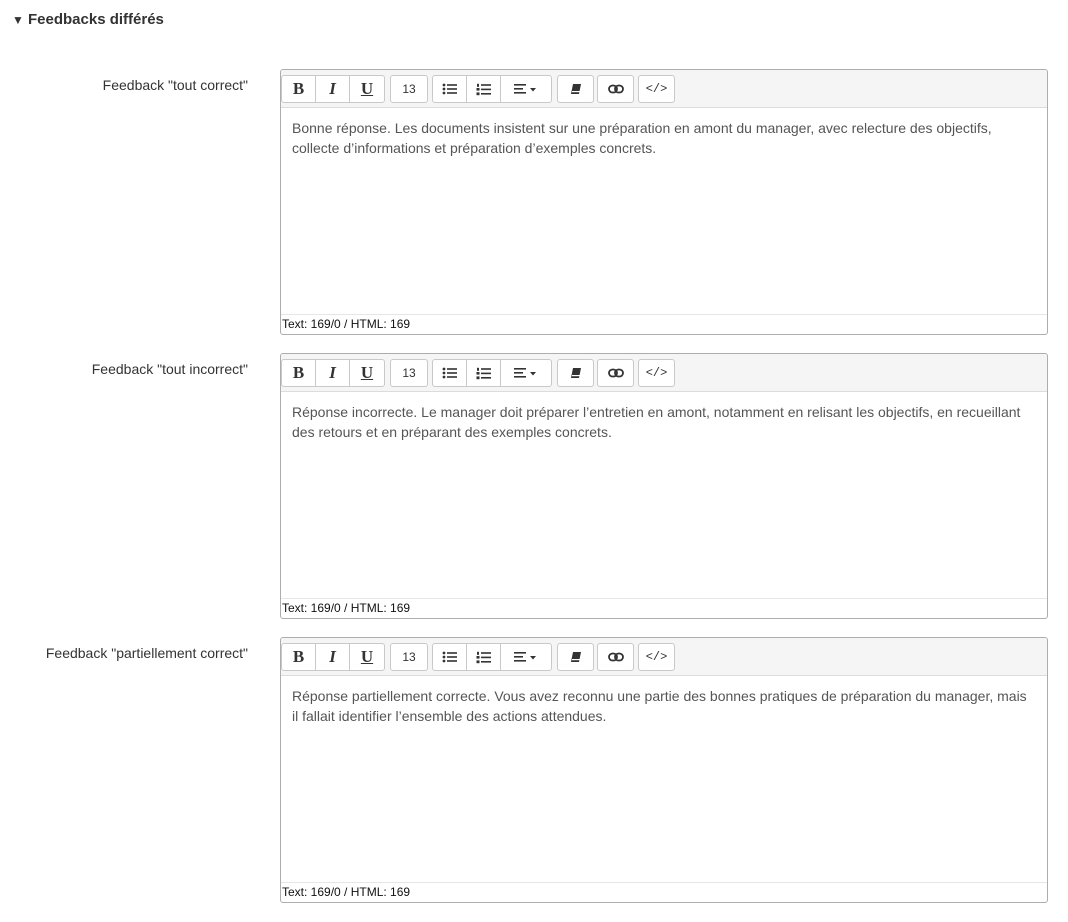 This screenshot has height=922, width=1068. I want to click on field-label: Feedback "partiellement correct", so click(146, 653).